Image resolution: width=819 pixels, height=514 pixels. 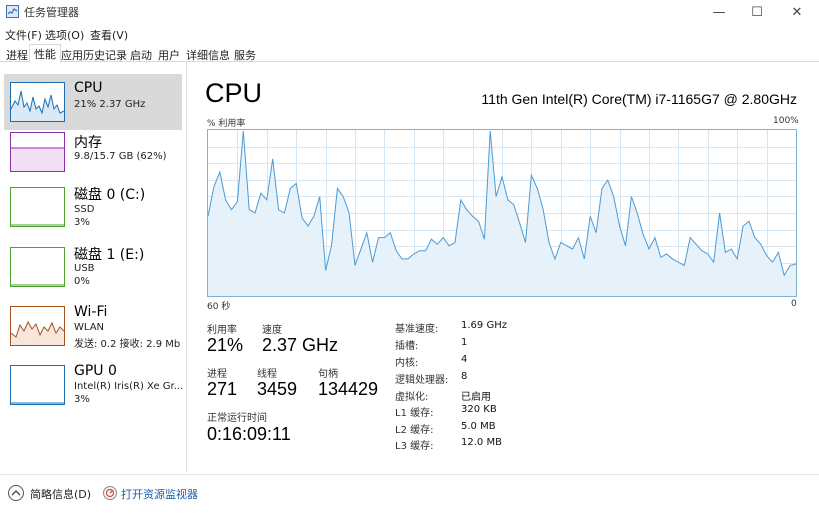 What do you see at coordinates (719, 12) in the screenshot?
I see `minimize-icon: —` at bounding box center [719, 12].